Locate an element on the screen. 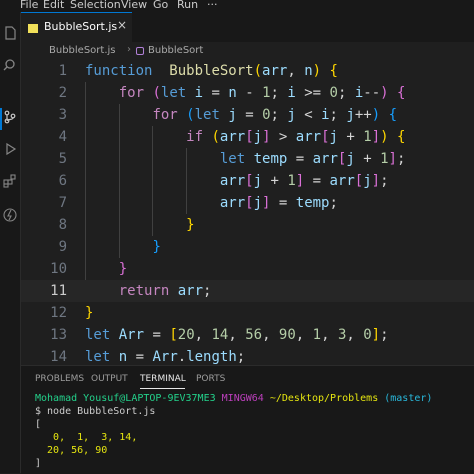 The height and width of the screenshot is (474, 474). code-text: arr[j] = temp; is located at coordinates (278, 203).